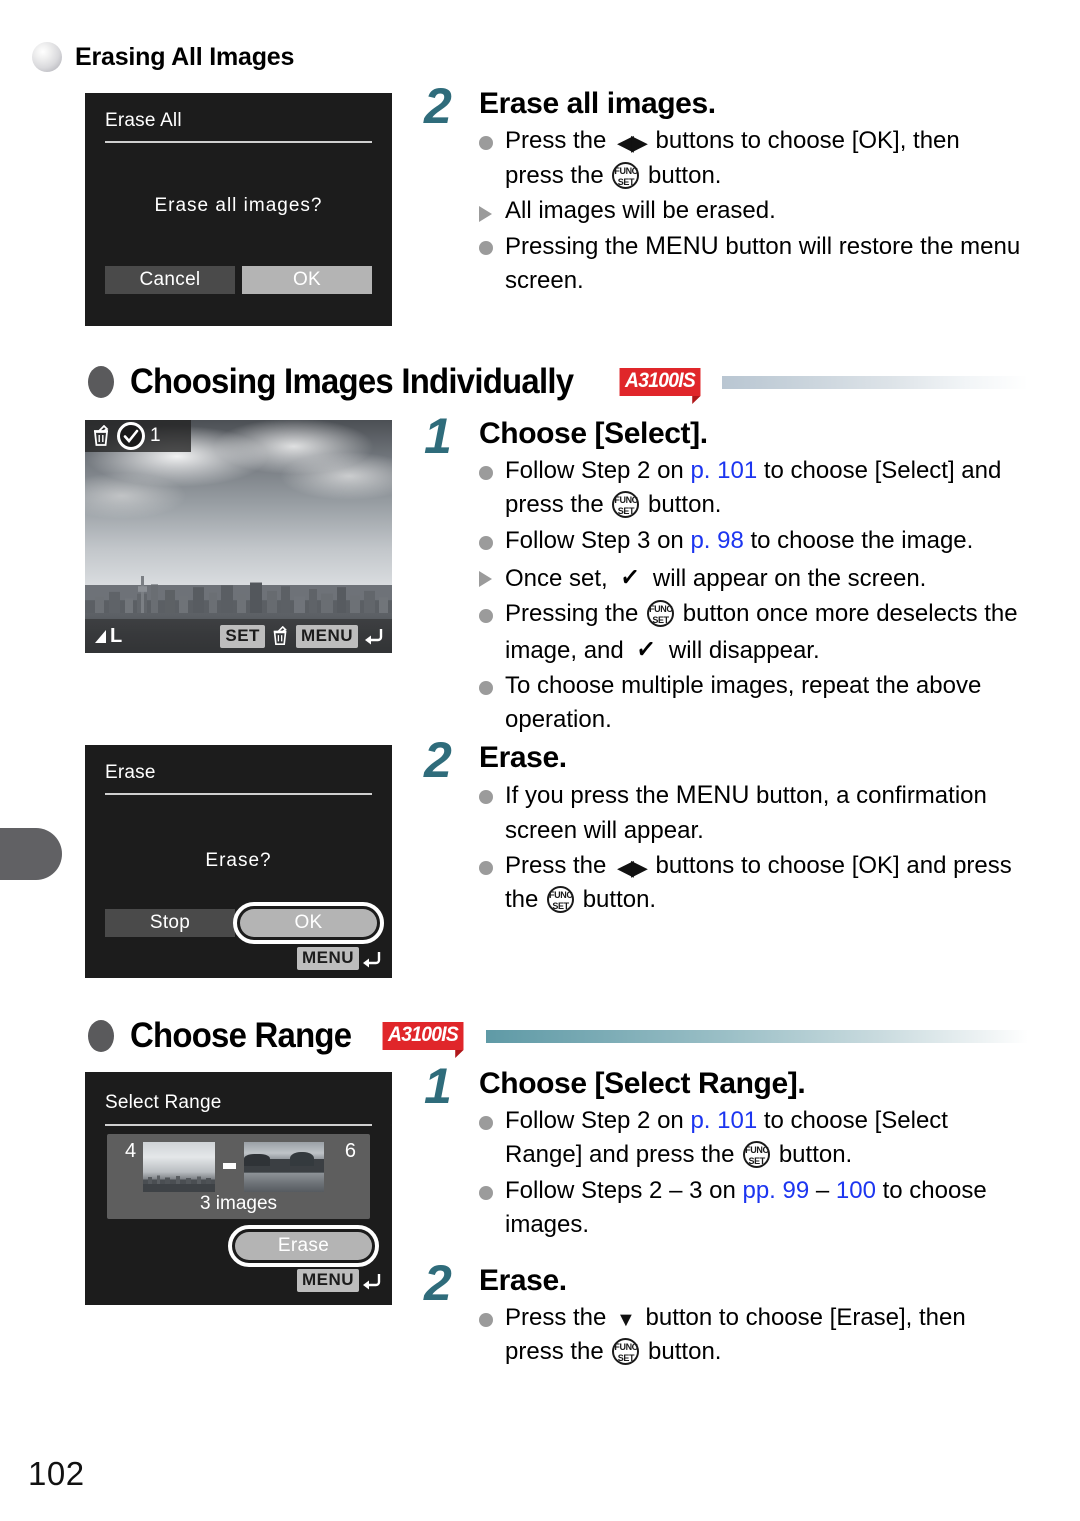 The height and width of the screenshot is (1521, 1080). What do you see at coordinates (131, 436) in the screenshot?
I see `check-circle-icon` at bounding box center [131, 436].